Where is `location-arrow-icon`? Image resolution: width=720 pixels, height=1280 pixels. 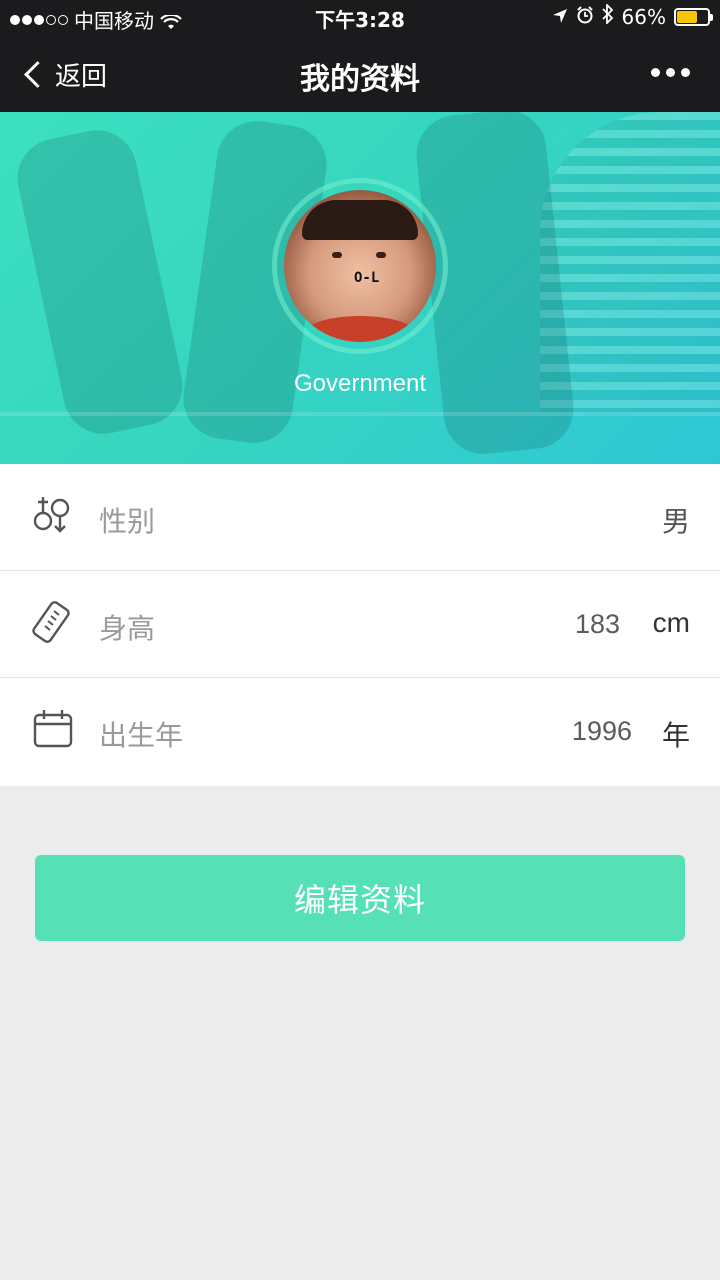
location-arrow-icon is located at coordinates (560, 17).